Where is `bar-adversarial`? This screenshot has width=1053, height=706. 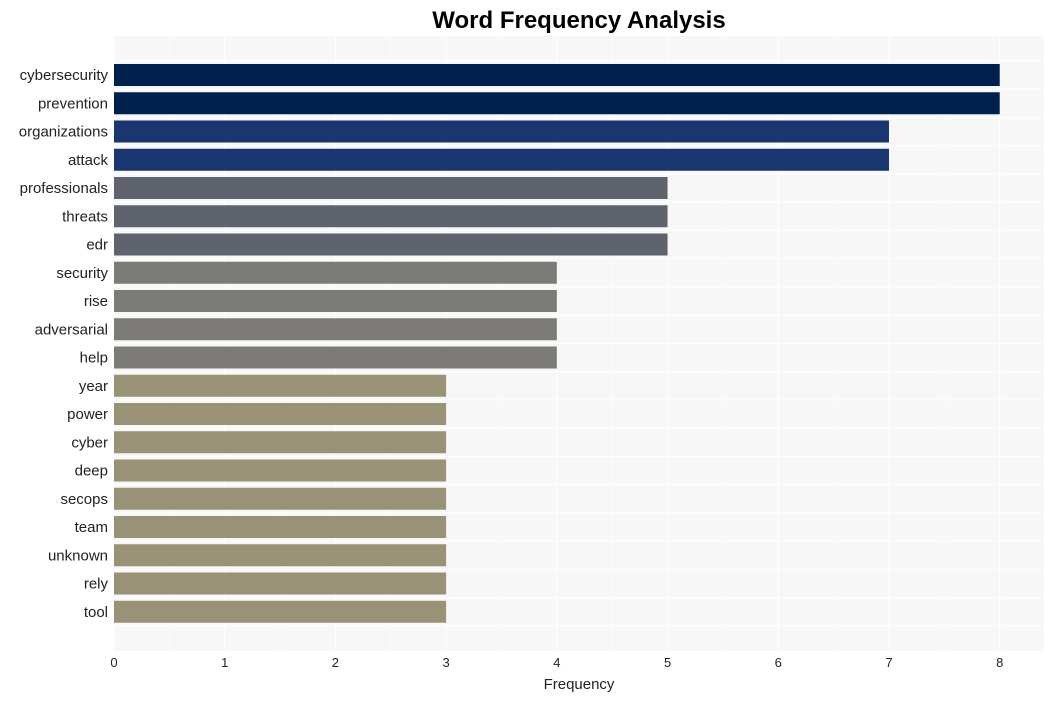
bar-adversarial is located at coordinates (335, 329).